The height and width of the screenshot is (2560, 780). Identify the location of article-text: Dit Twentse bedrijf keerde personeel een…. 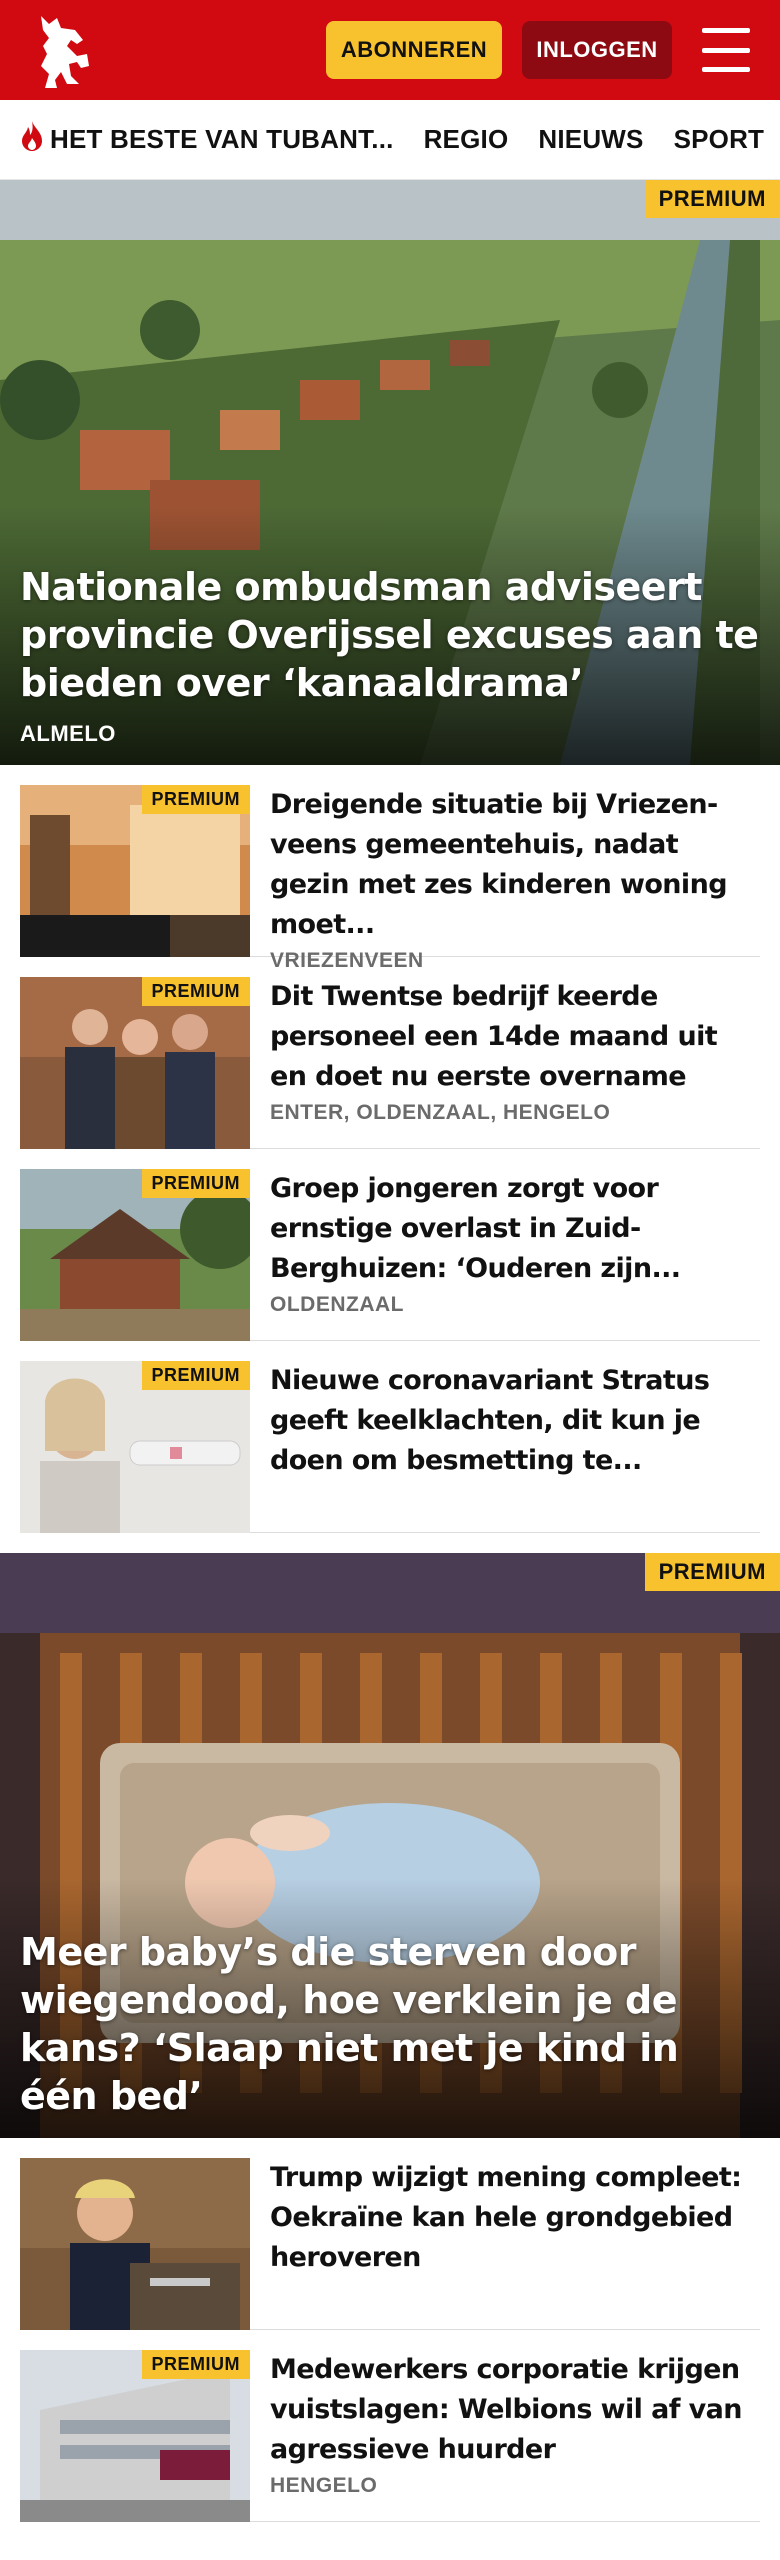
(505, 1052).